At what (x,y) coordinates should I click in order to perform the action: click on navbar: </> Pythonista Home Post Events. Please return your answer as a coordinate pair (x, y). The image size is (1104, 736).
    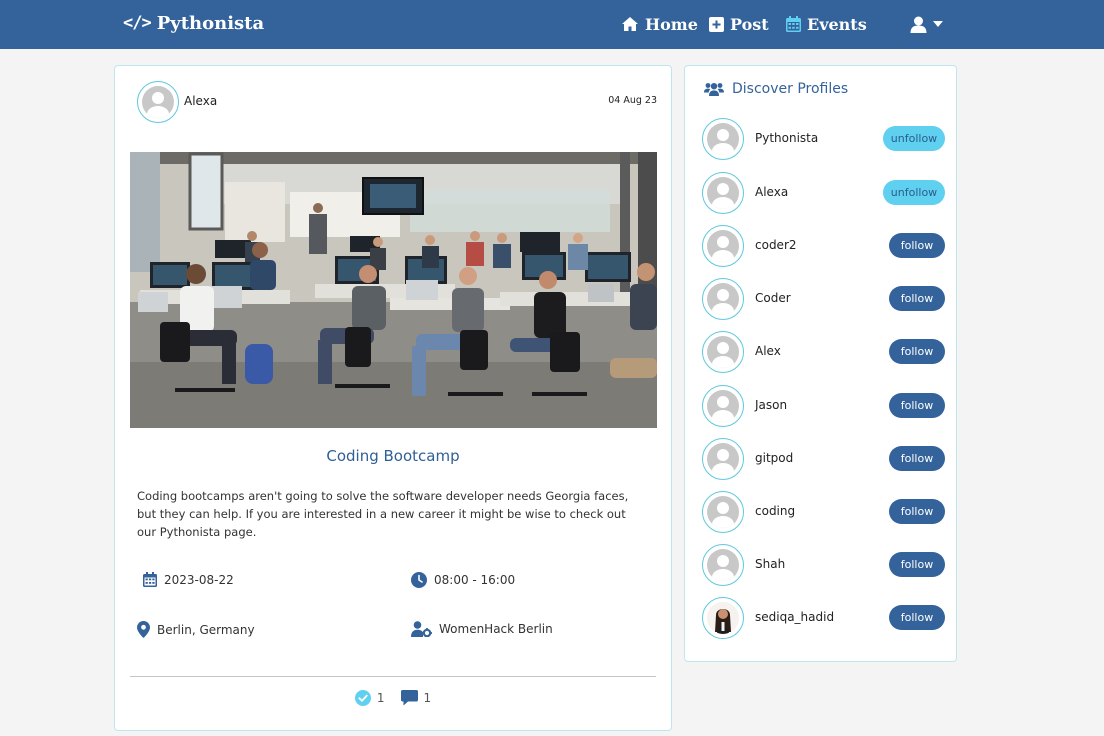
    Looking at the image, I should click on (552, 24).